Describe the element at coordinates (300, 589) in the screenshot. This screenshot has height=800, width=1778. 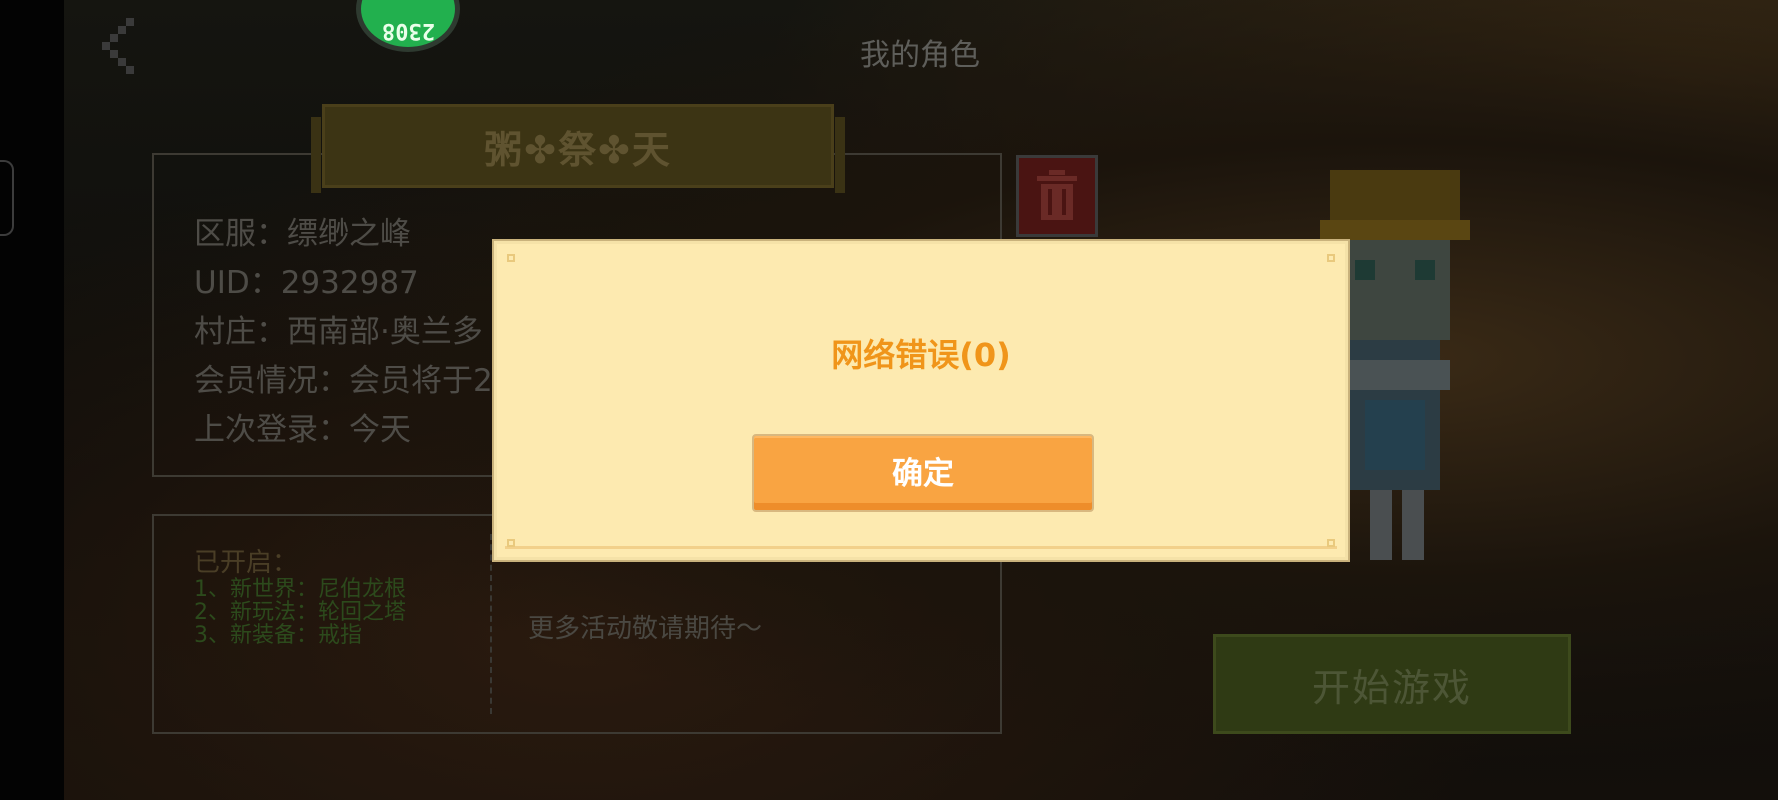
I see `list-item: 1、新世界：尼伯龙根` at that location.